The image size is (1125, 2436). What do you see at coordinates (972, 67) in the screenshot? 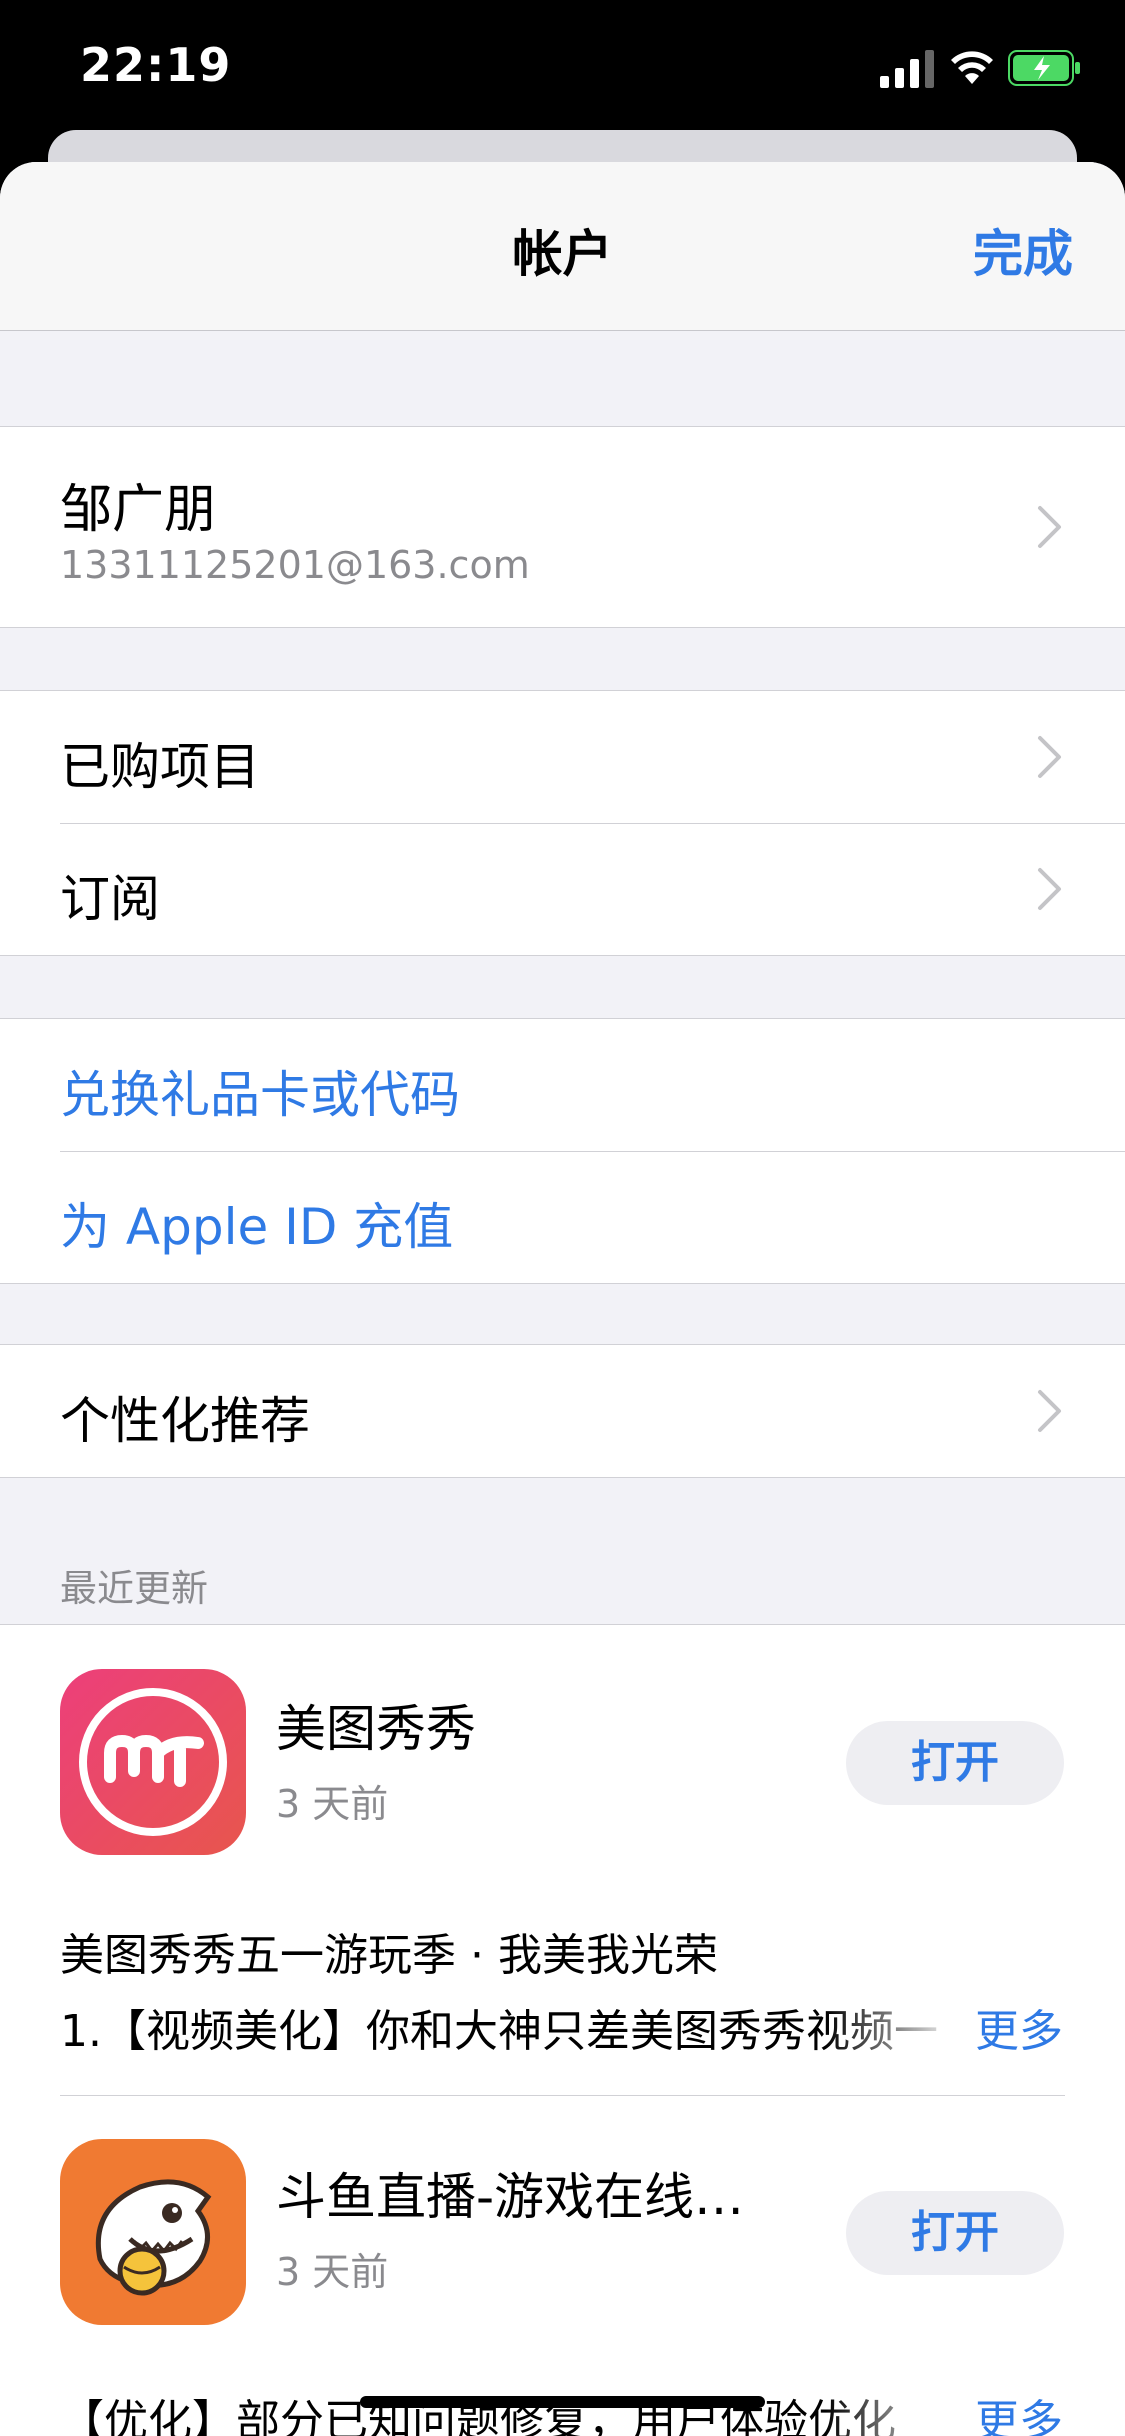
I see `wifi-icon` at bounding box center [972, 67].